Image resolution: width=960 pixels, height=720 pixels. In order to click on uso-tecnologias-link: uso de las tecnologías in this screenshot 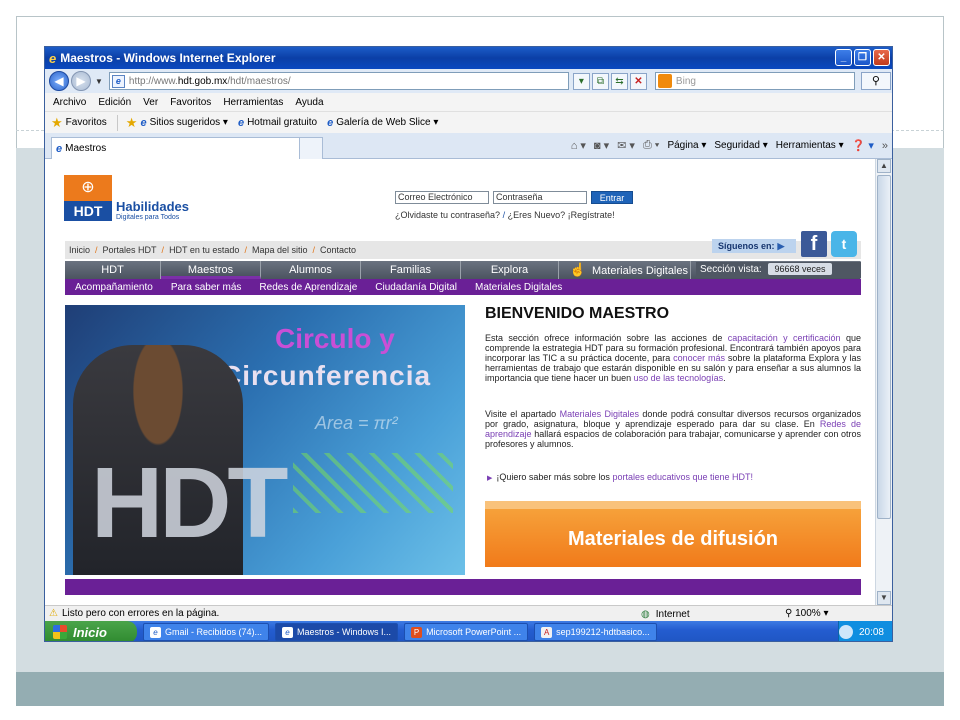, I will do `click(679, 378)`.